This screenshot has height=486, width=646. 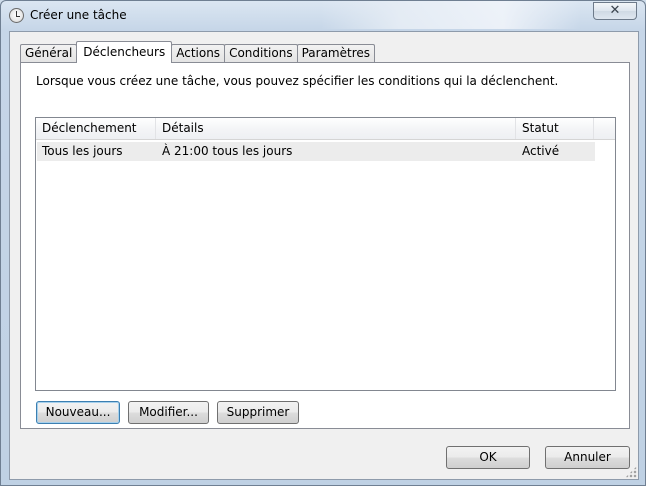 What do you see at coordinates (587, 457) in the screenshot?
I see `cancel-button: Annuler` at bounding box center [587, 457].